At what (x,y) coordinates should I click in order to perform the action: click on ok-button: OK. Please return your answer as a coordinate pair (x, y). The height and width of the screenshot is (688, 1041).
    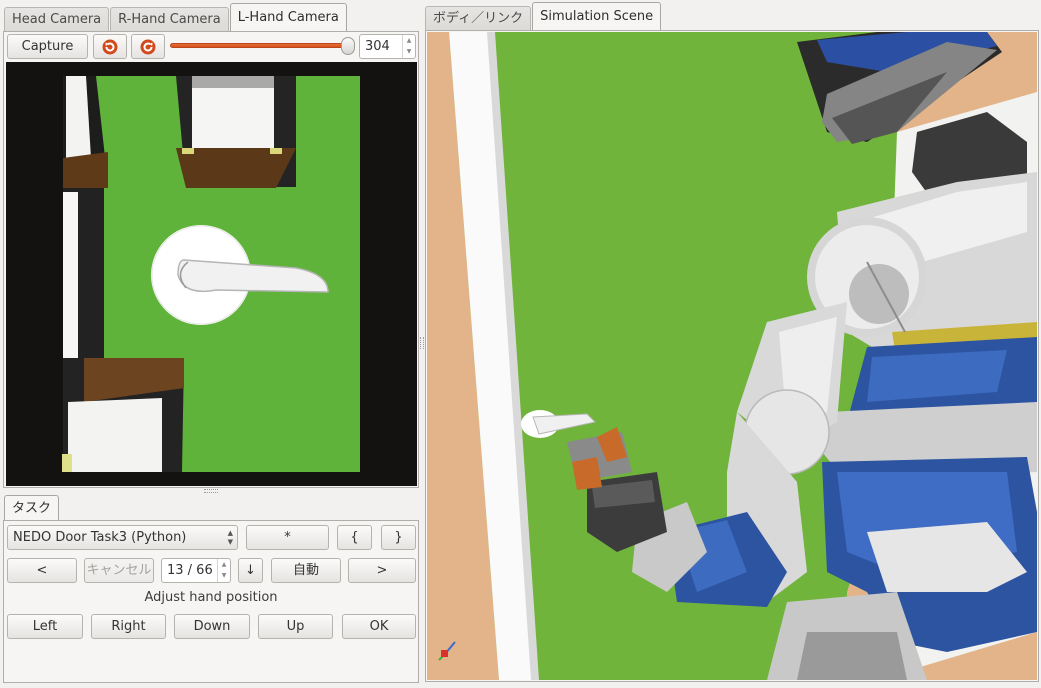
    Looking at the image, I should click on (379, 626).